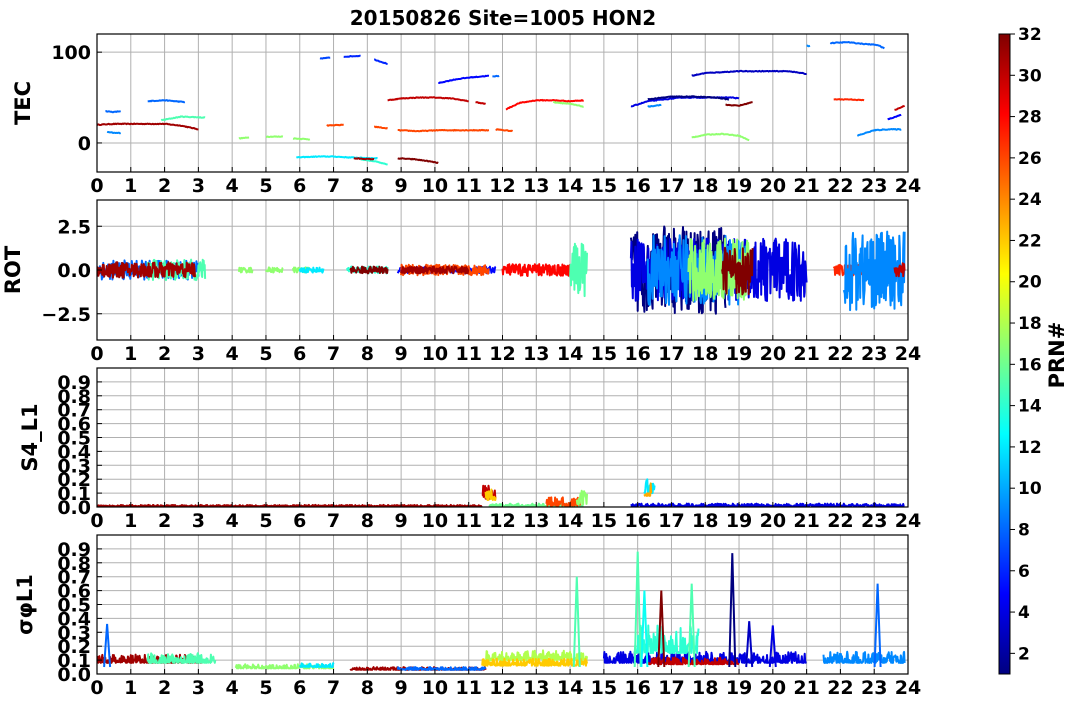  Describe the element at coordinates (1030, 76) in the screenshot. I see `colorbar-tick-label: 30` at that location.